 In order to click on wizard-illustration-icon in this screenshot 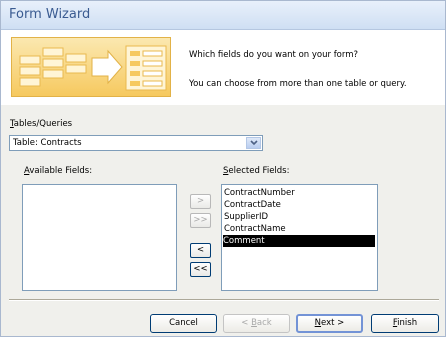, I will do `click(91, 67)`.